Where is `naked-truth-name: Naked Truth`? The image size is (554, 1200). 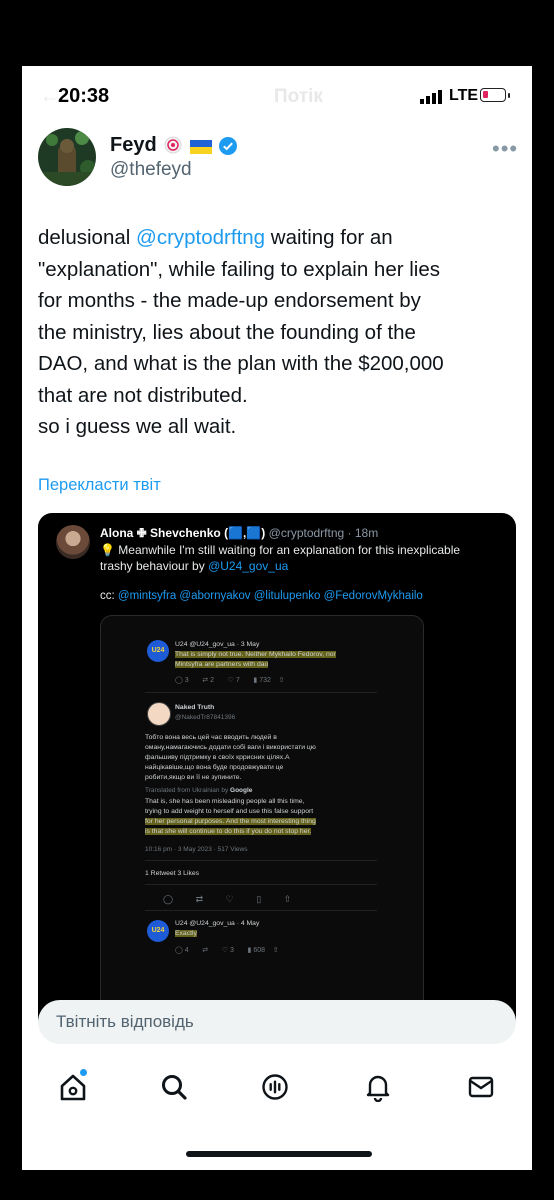
naked-truth-name: Naked Truth is located at coordinates (195, 707).